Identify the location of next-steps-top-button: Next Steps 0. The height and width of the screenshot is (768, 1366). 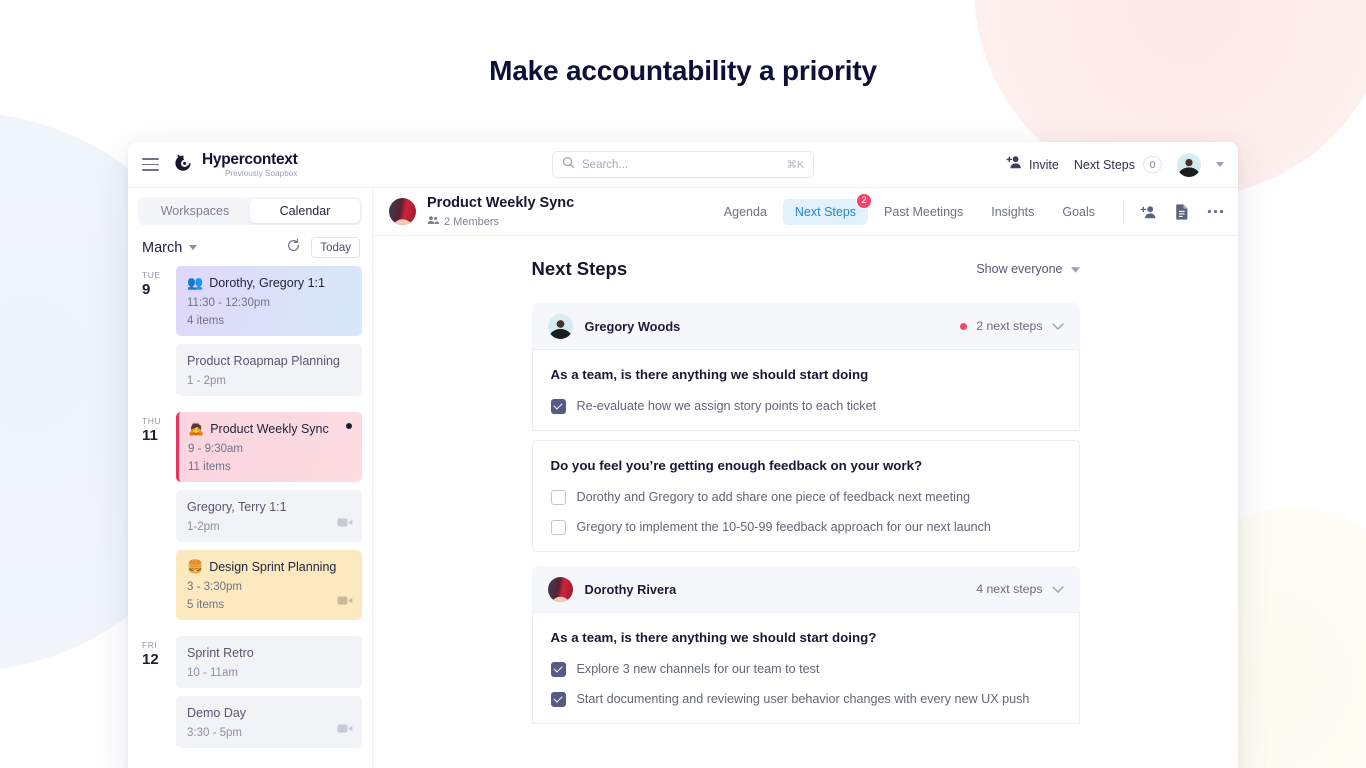
(1118, 164).